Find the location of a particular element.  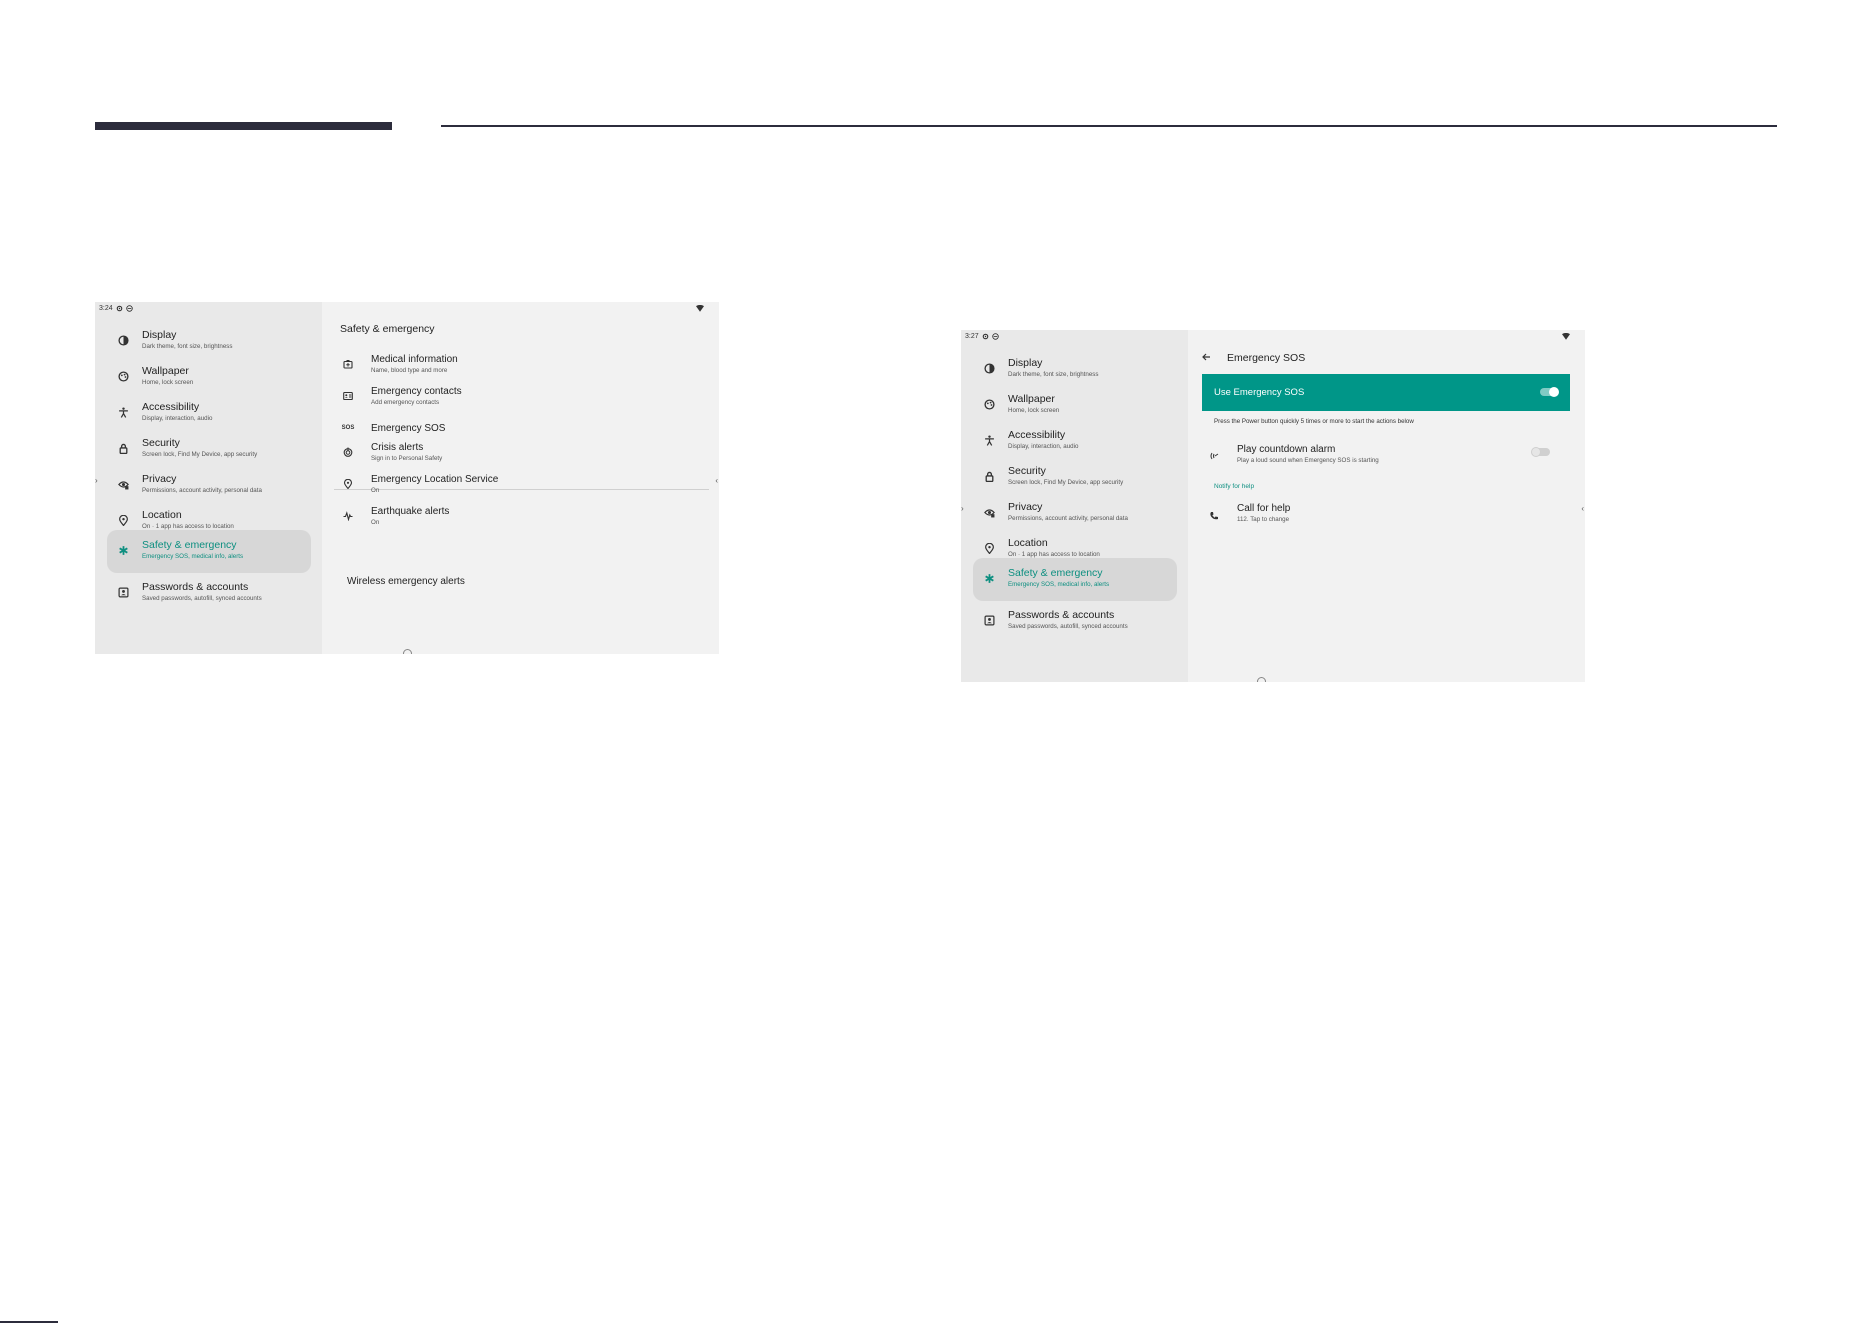

option-emergency-location-service: Emergency Location Service On is located at coordinates (521, 486).